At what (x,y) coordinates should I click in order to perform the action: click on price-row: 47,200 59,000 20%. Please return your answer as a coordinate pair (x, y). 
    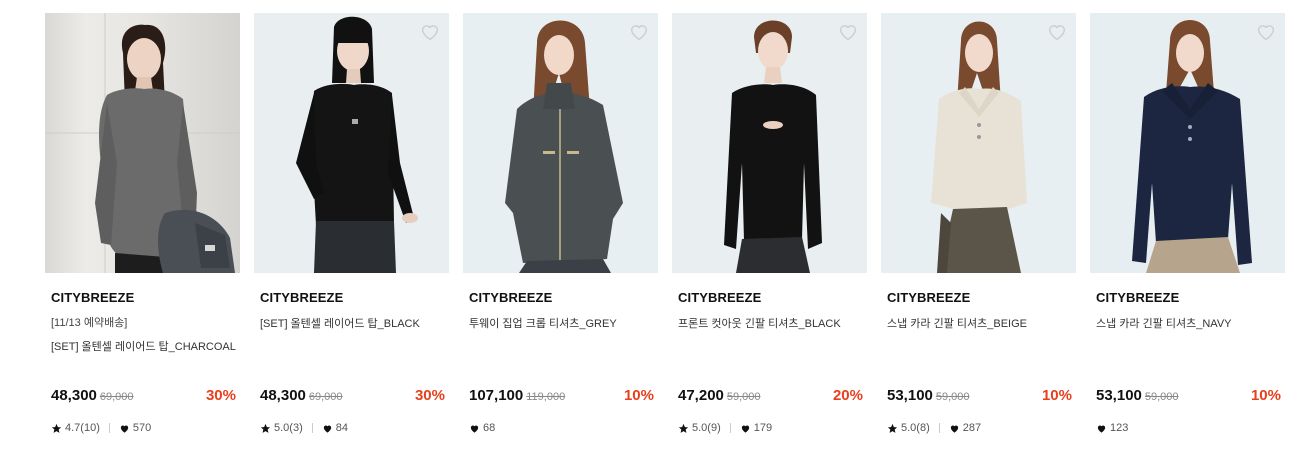
    Looking at the image, I should click on (770, 397).